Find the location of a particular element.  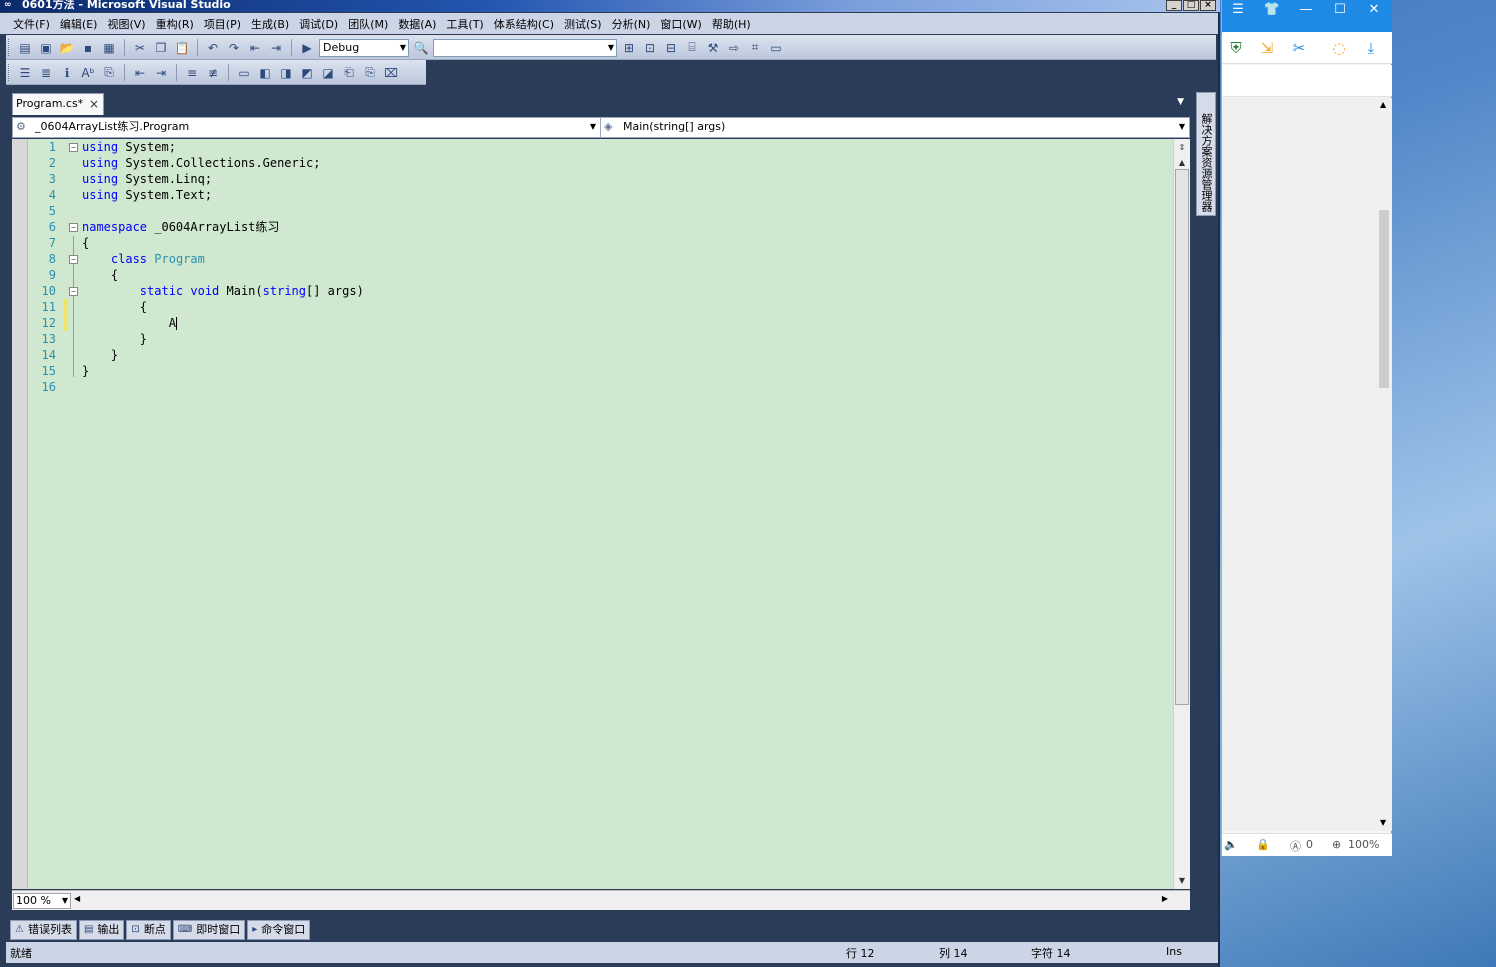

menu-edit: 编辑(E) is located at coordinates (79, 24).